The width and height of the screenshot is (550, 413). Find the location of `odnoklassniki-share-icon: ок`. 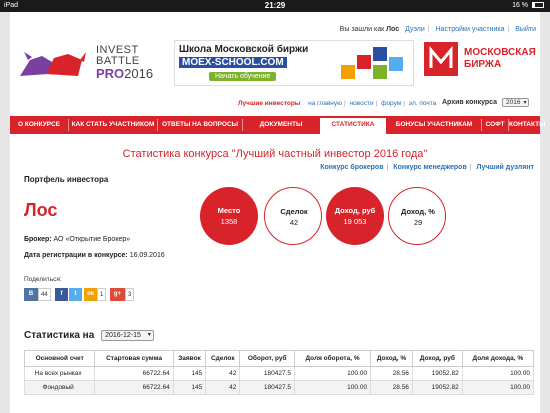

odnoklassniki-share-icon: ок is located at coordinates (90, 294).